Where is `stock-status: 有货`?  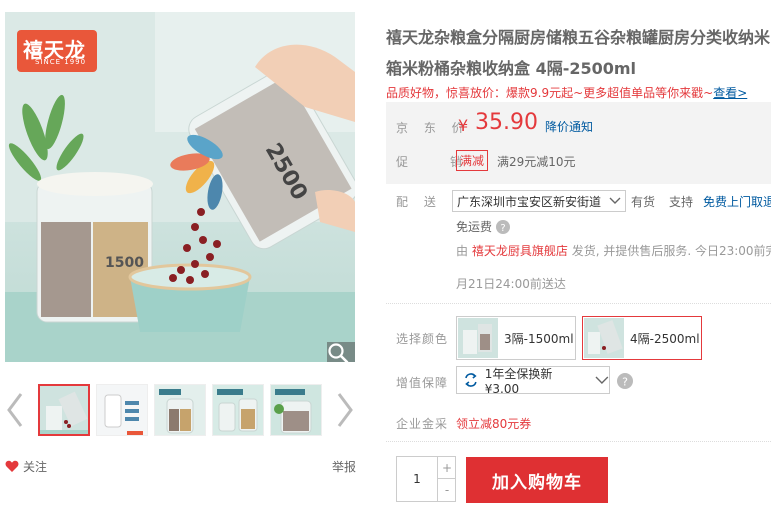
stock-status: 有货 is located at coordinates (643, 202).